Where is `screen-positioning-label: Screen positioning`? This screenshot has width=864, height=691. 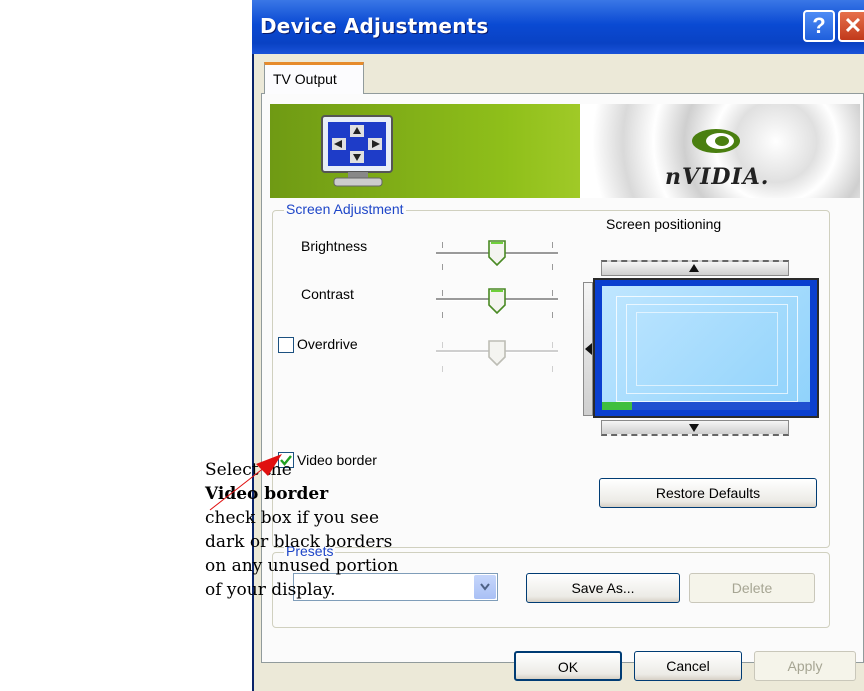
screen-positioning-label: Screen positioning is located at coordinates (664, 224).